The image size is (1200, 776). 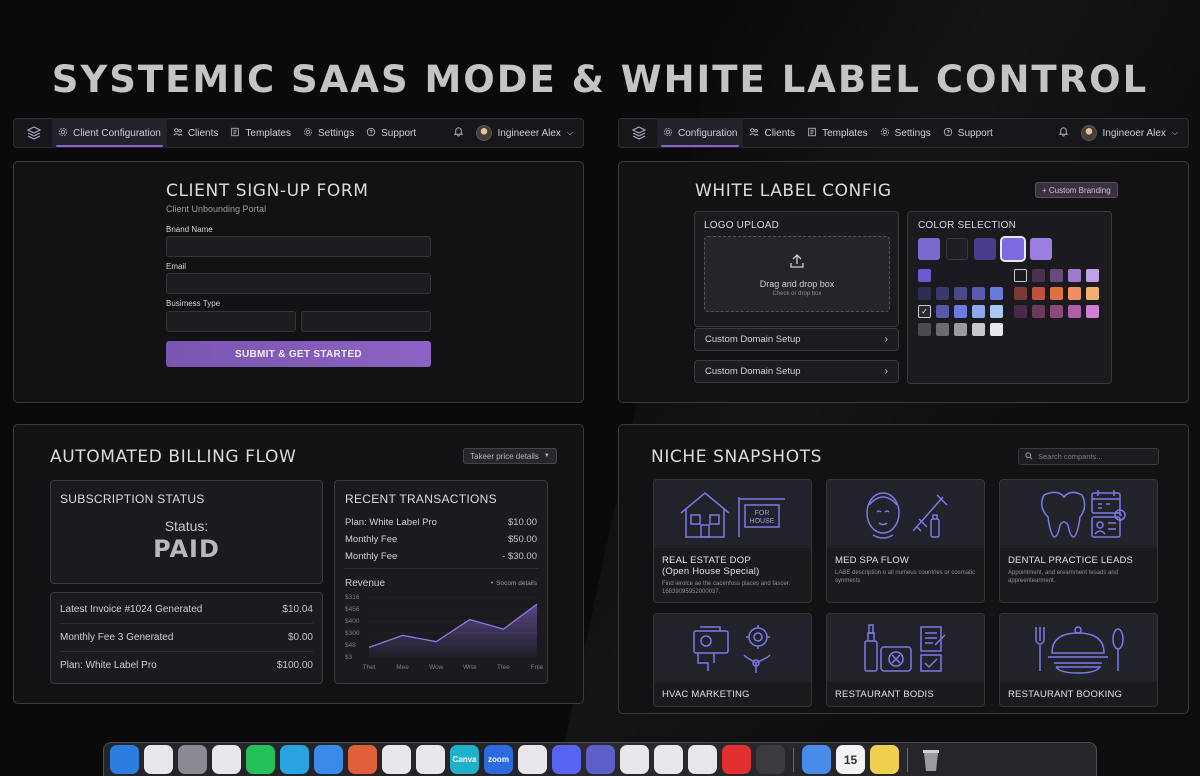 What do you see at coordinates (464, 759) in the screenshot?
I see `canva-icon: Canva` at bounding box center [464, 759].